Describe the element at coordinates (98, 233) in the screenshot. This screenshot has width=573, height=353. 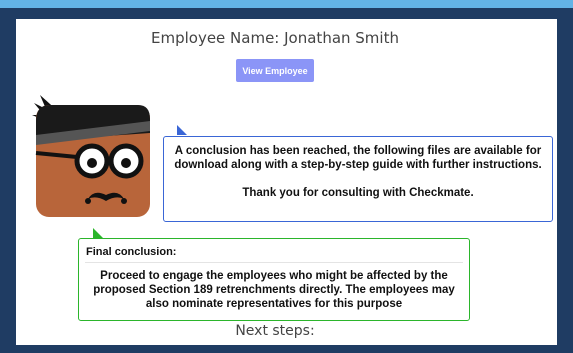
I see `conclusion-bubble-tail` at that location.